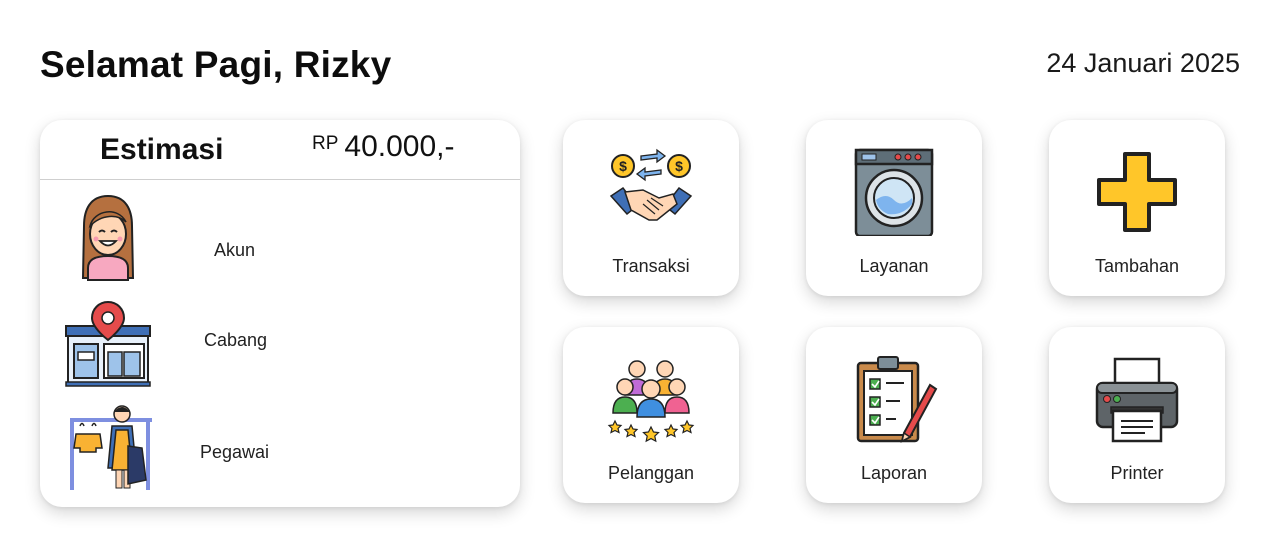 The image size is (1280, 535). Describe the element at coordinates (280, 240) in the screenshot. I see `estimate-item-akun: Akun` at that location.